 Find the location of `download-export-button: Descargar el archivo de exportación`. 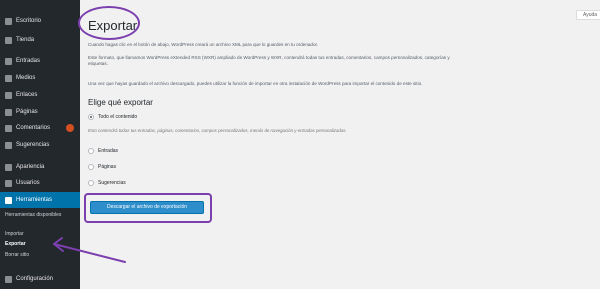

download-export-button: Descargar el archivo de exportación is located at coordinates (147, 207).